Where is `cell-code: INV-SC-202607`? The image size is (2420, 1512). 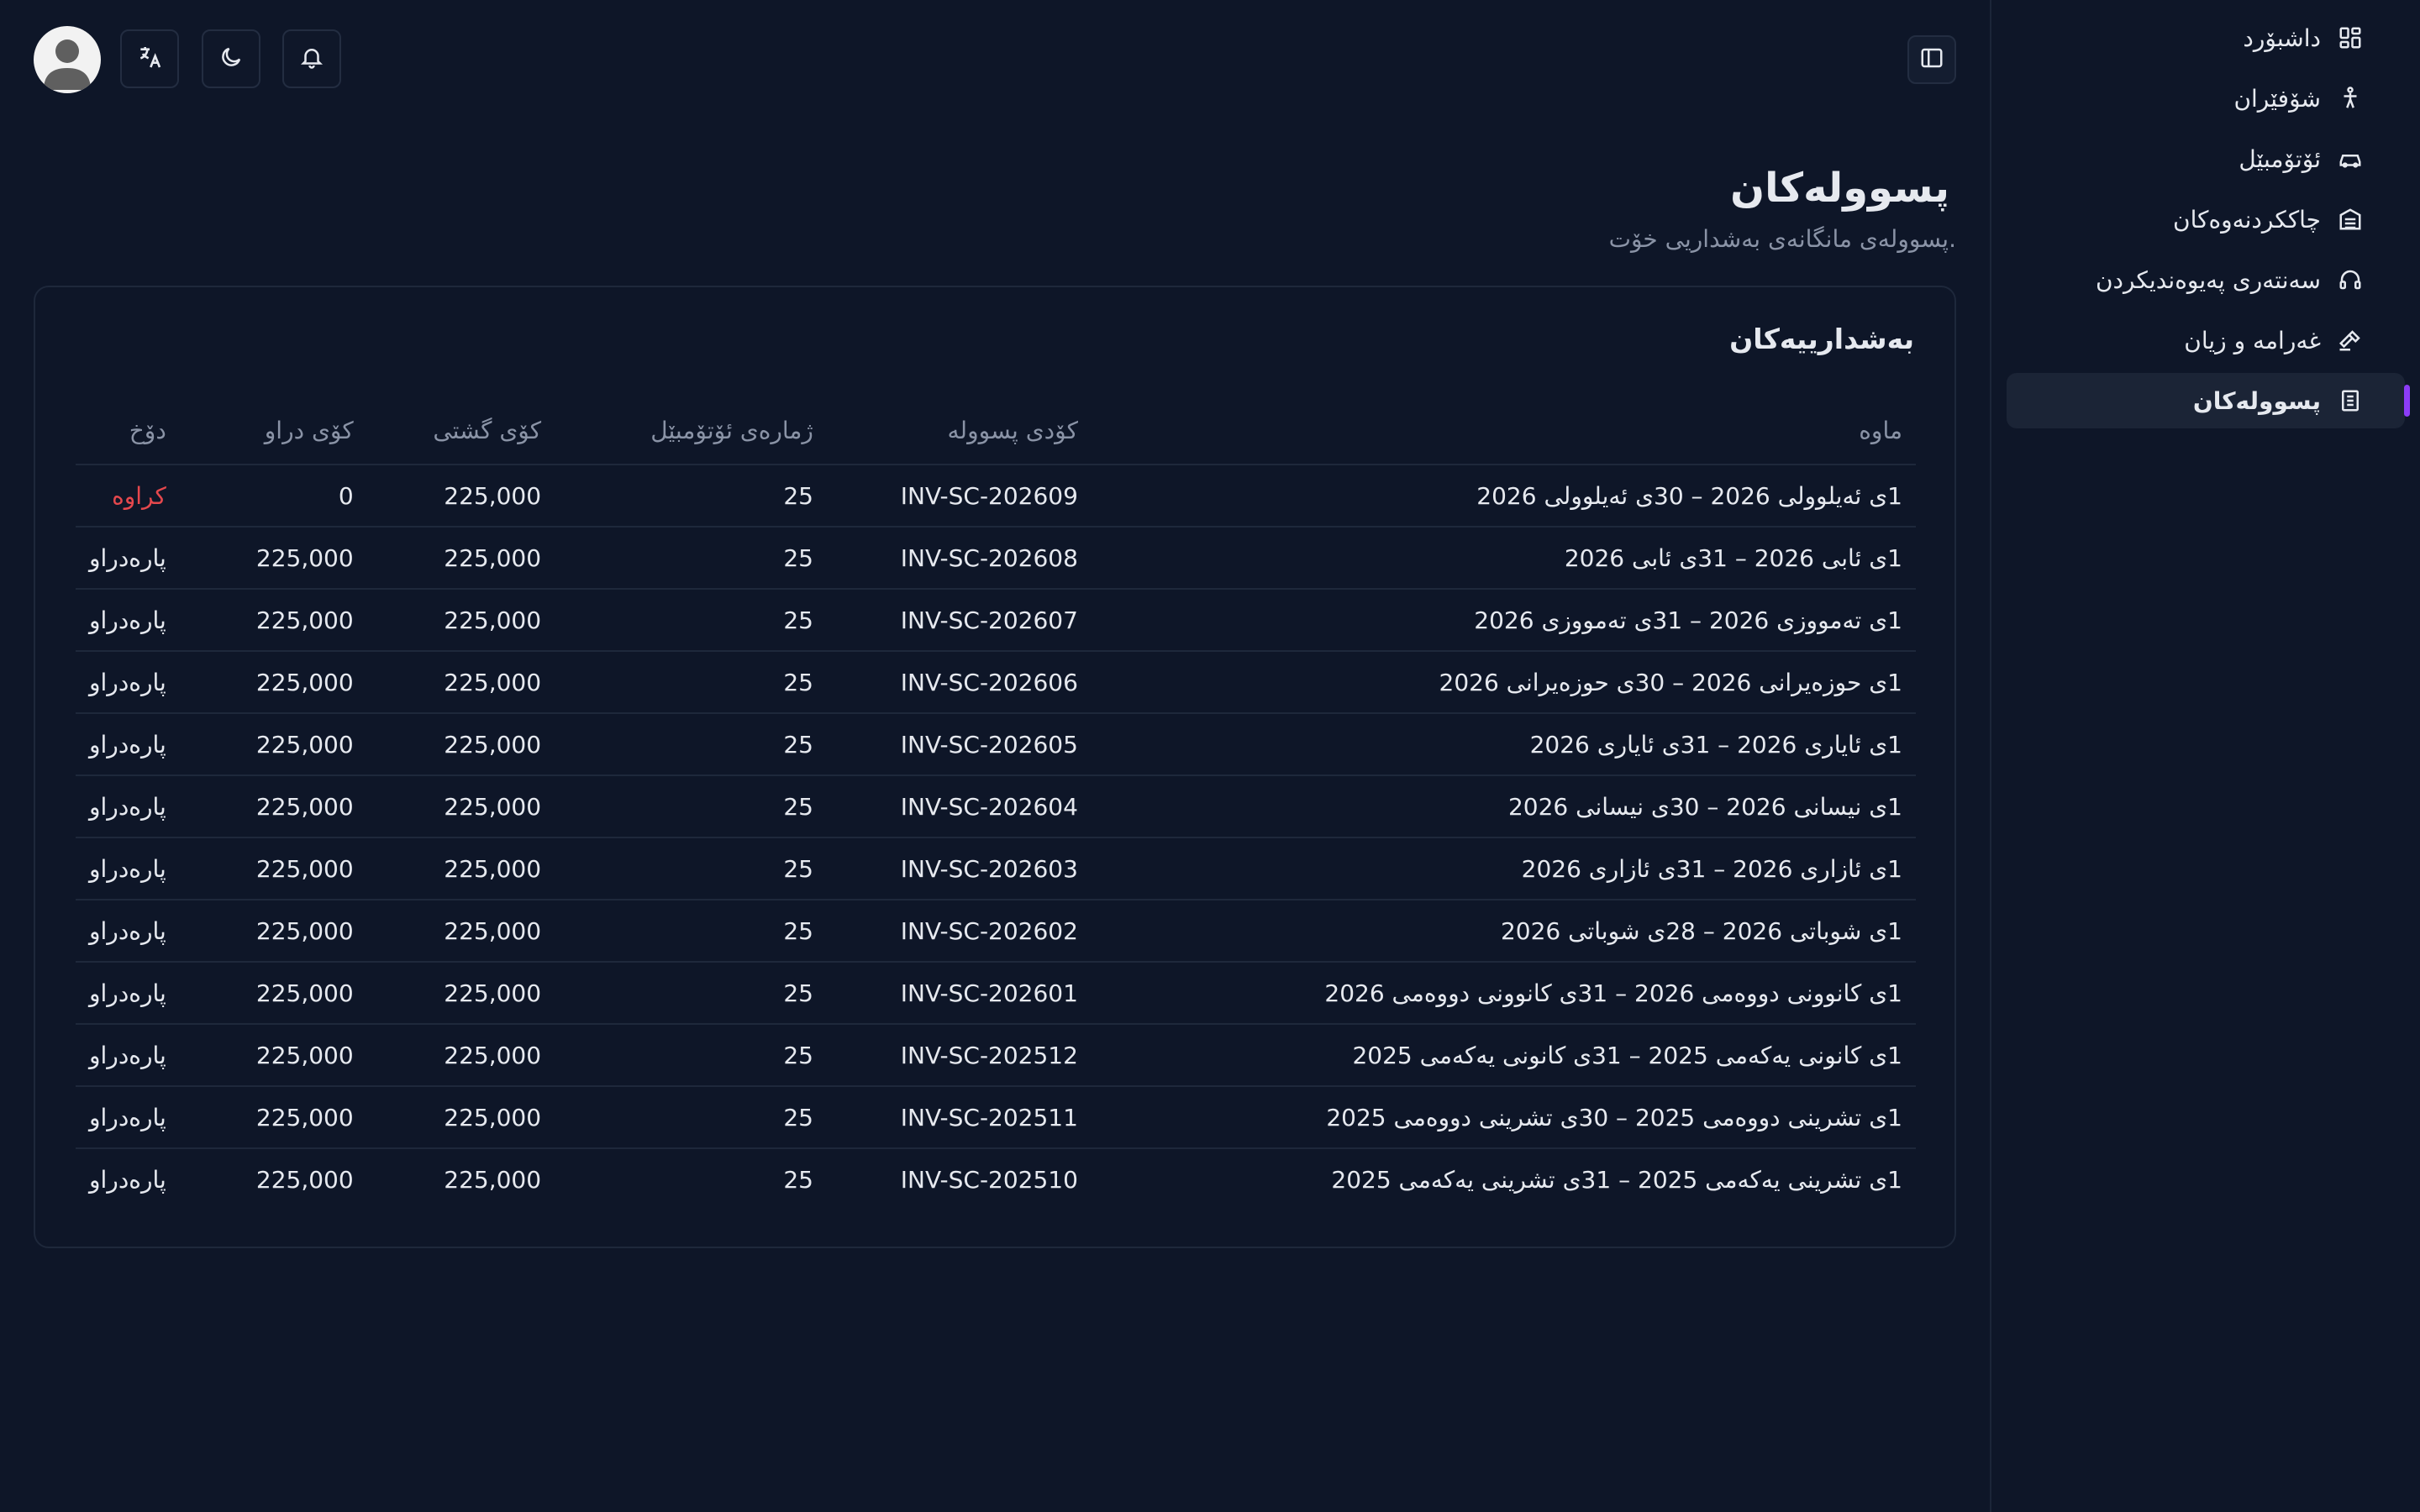
cell-code: INV-SC-202607 is located at coordinates (959, 620).